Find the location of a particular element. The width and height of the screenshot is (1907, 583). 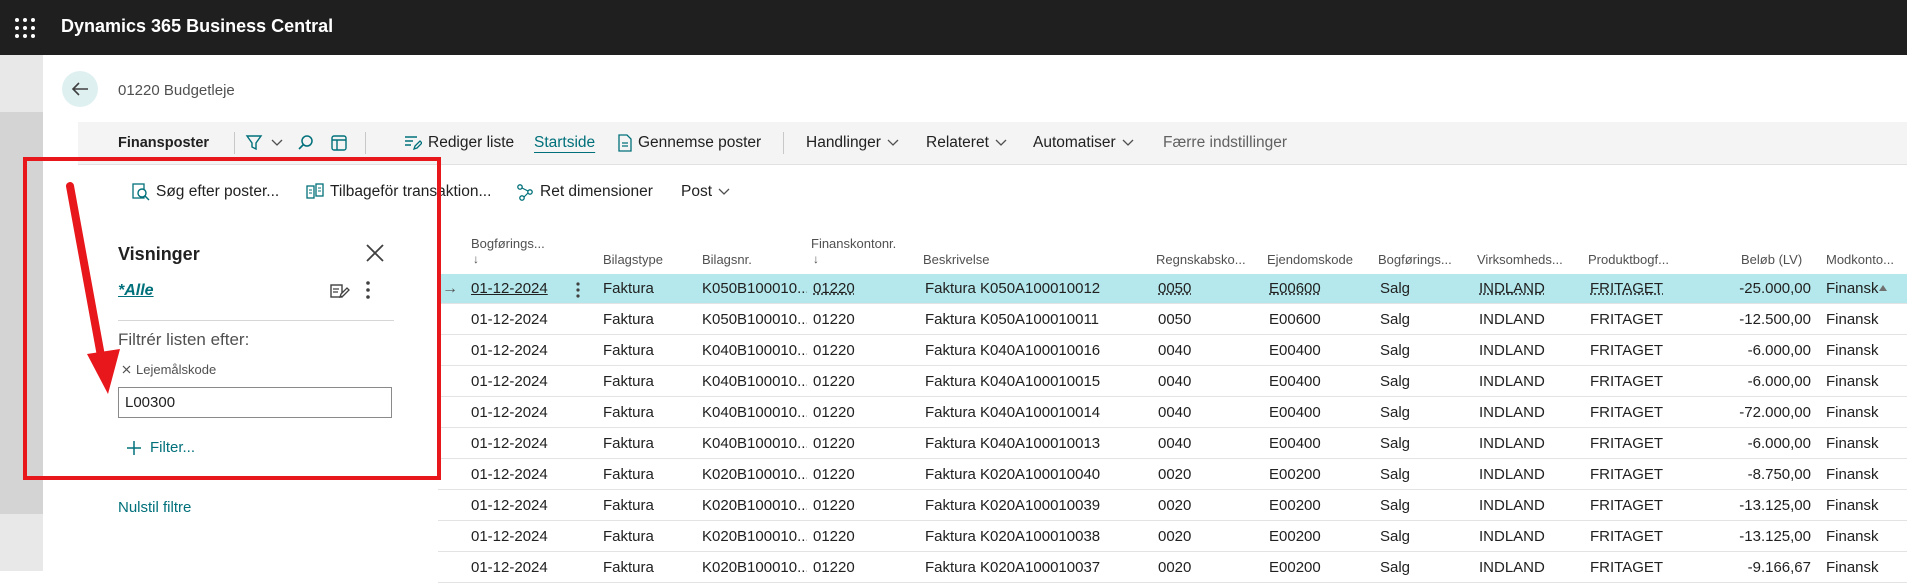

tab-home: Startside is located at coordinates (564, 143).